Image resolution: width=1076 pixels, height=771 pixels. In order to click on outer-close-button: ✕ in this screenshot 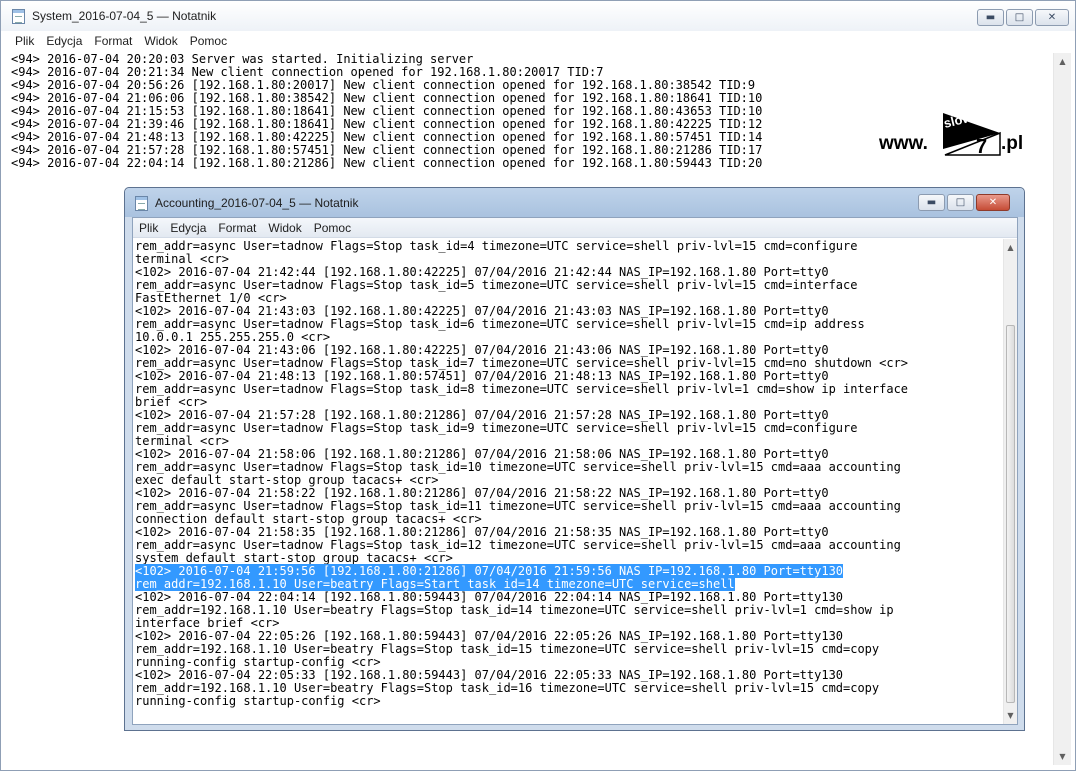, I will do `click(1052, 17)`.